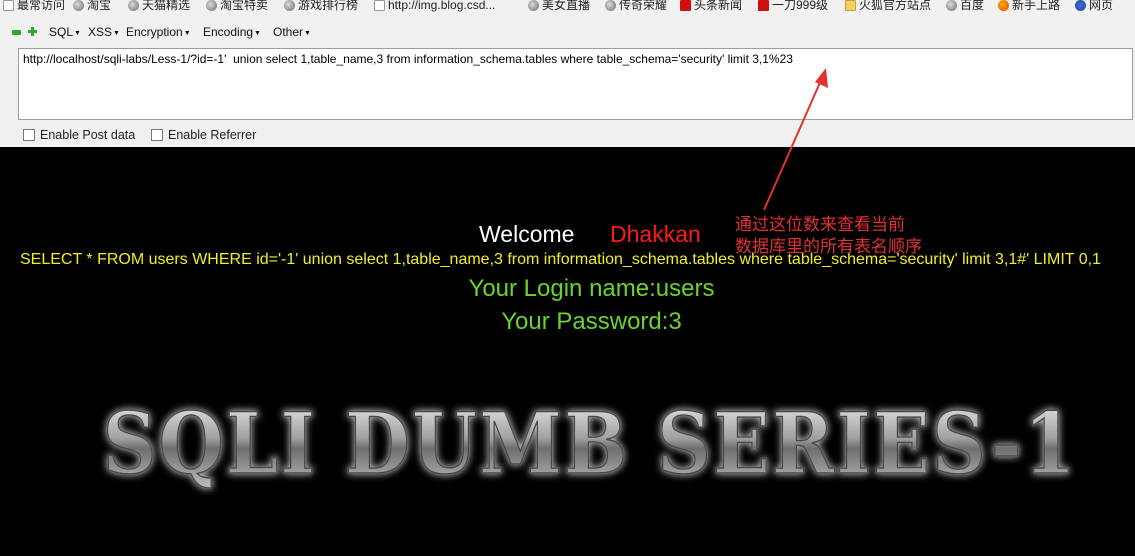 This screenshot has height=556, width=1135. Describe the element at coordinates (158, 32) in the screenshot. I see `menu-encryption: Encryption▼` at that location.